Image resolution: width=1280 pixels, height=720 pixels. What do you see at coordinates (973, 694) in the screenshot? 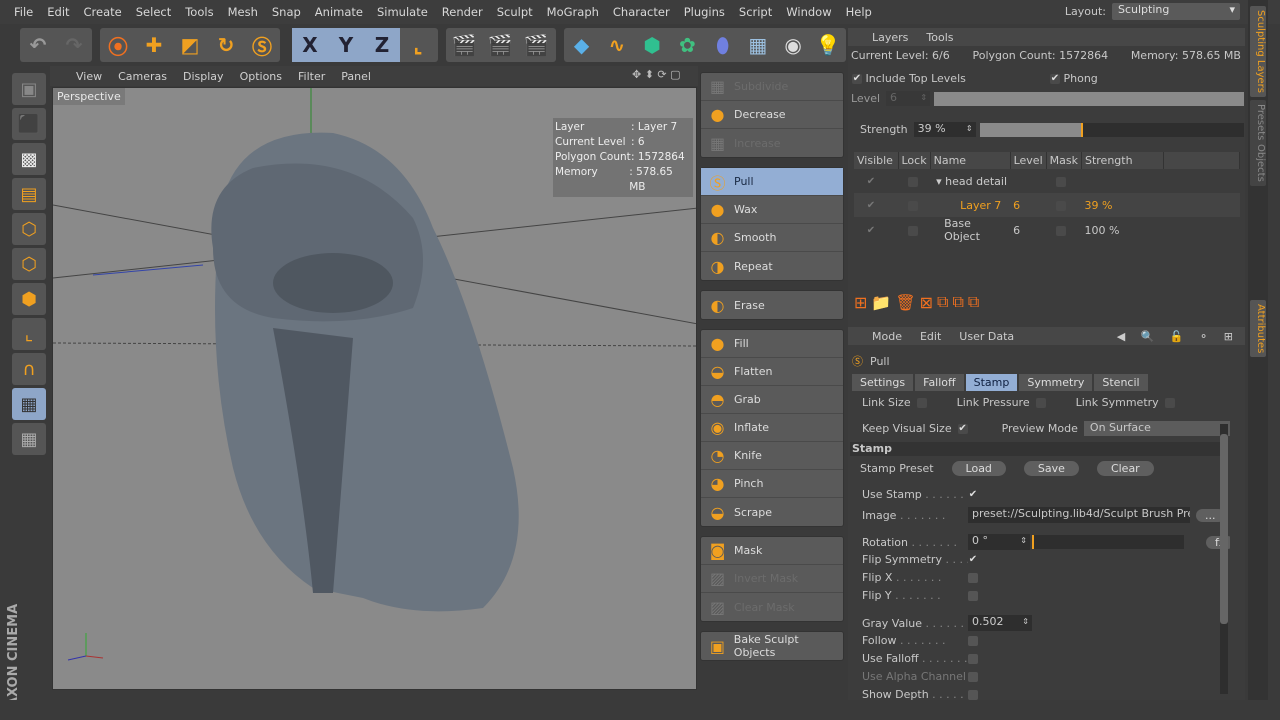
I see `show-depth-checkbox` at bounding box center [973, 694].